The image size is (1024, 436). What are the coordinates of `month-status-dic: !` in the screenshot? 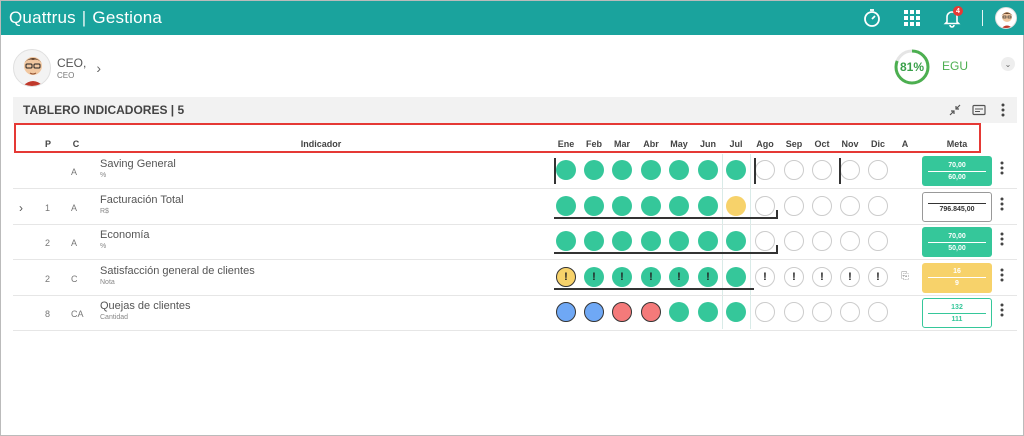 It's located at (878, 276).